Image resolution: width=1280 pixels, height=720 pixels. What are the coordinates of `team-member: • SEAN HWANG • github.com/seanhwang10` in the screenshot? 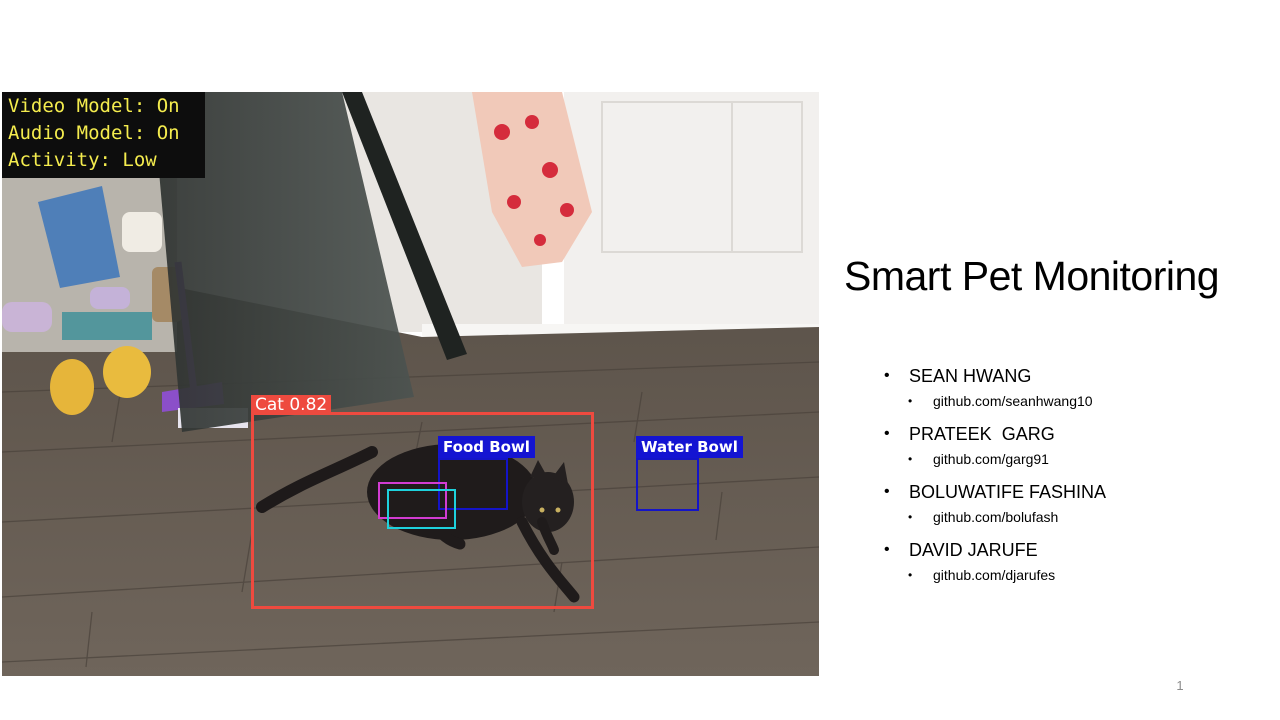 It's located at (1077, 387).